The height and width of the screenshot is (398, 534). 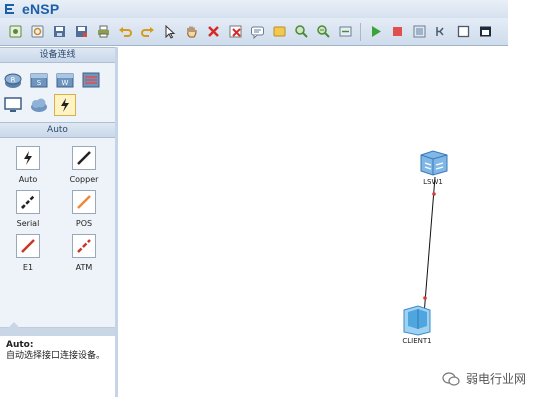 What do you see at coordinates (39, 105) in the screenshot?
I see `cloud-category-icon` at bounding box center [39, 105].